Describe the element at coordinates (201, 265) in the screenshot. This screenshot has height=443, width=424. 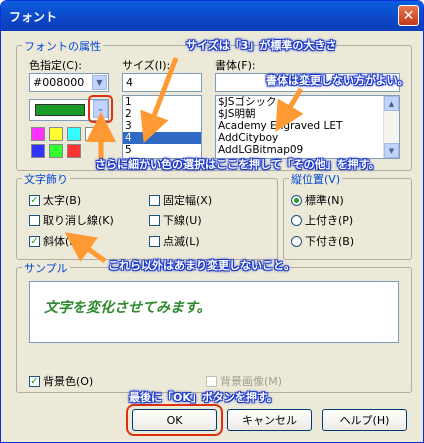
I see `other-note: これら以外はあまり変更しないこと。` at that location.